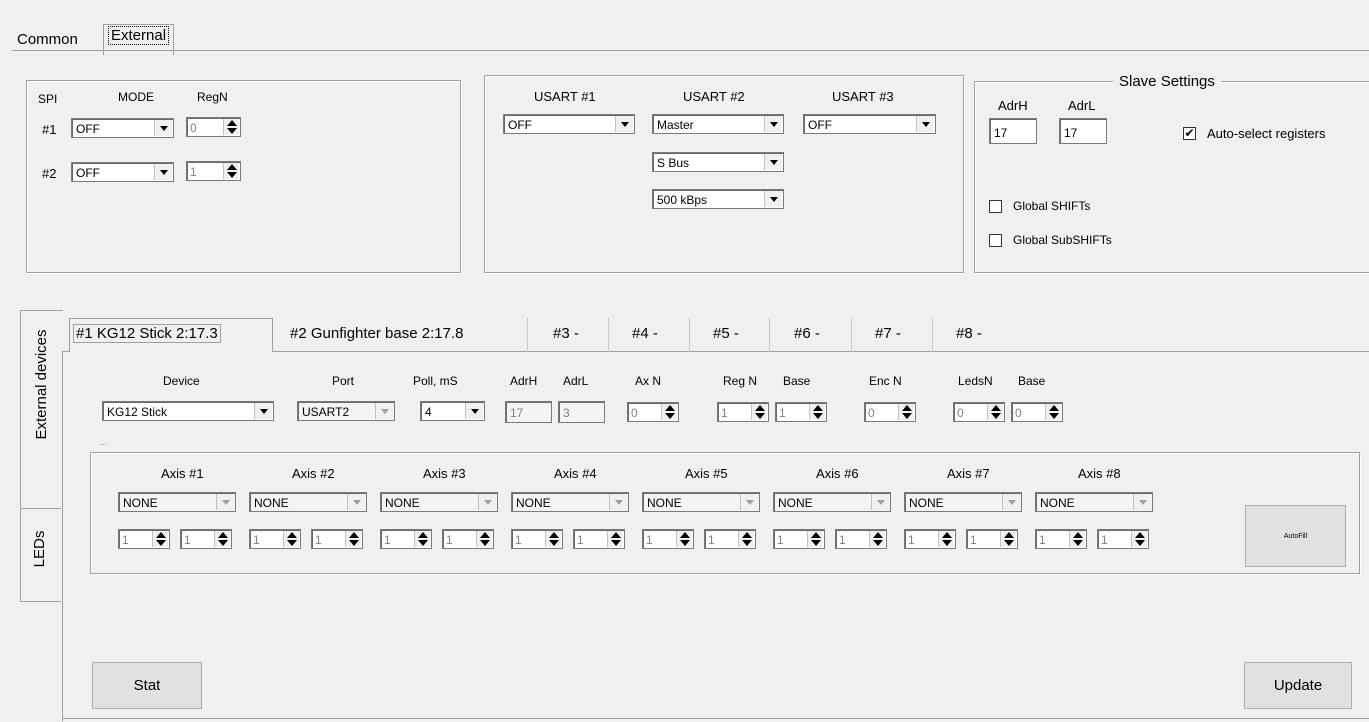  Describe the element at coordinates (861, 539) in the screenshot. I see `axis-6-spinner-2: 1` at that location.